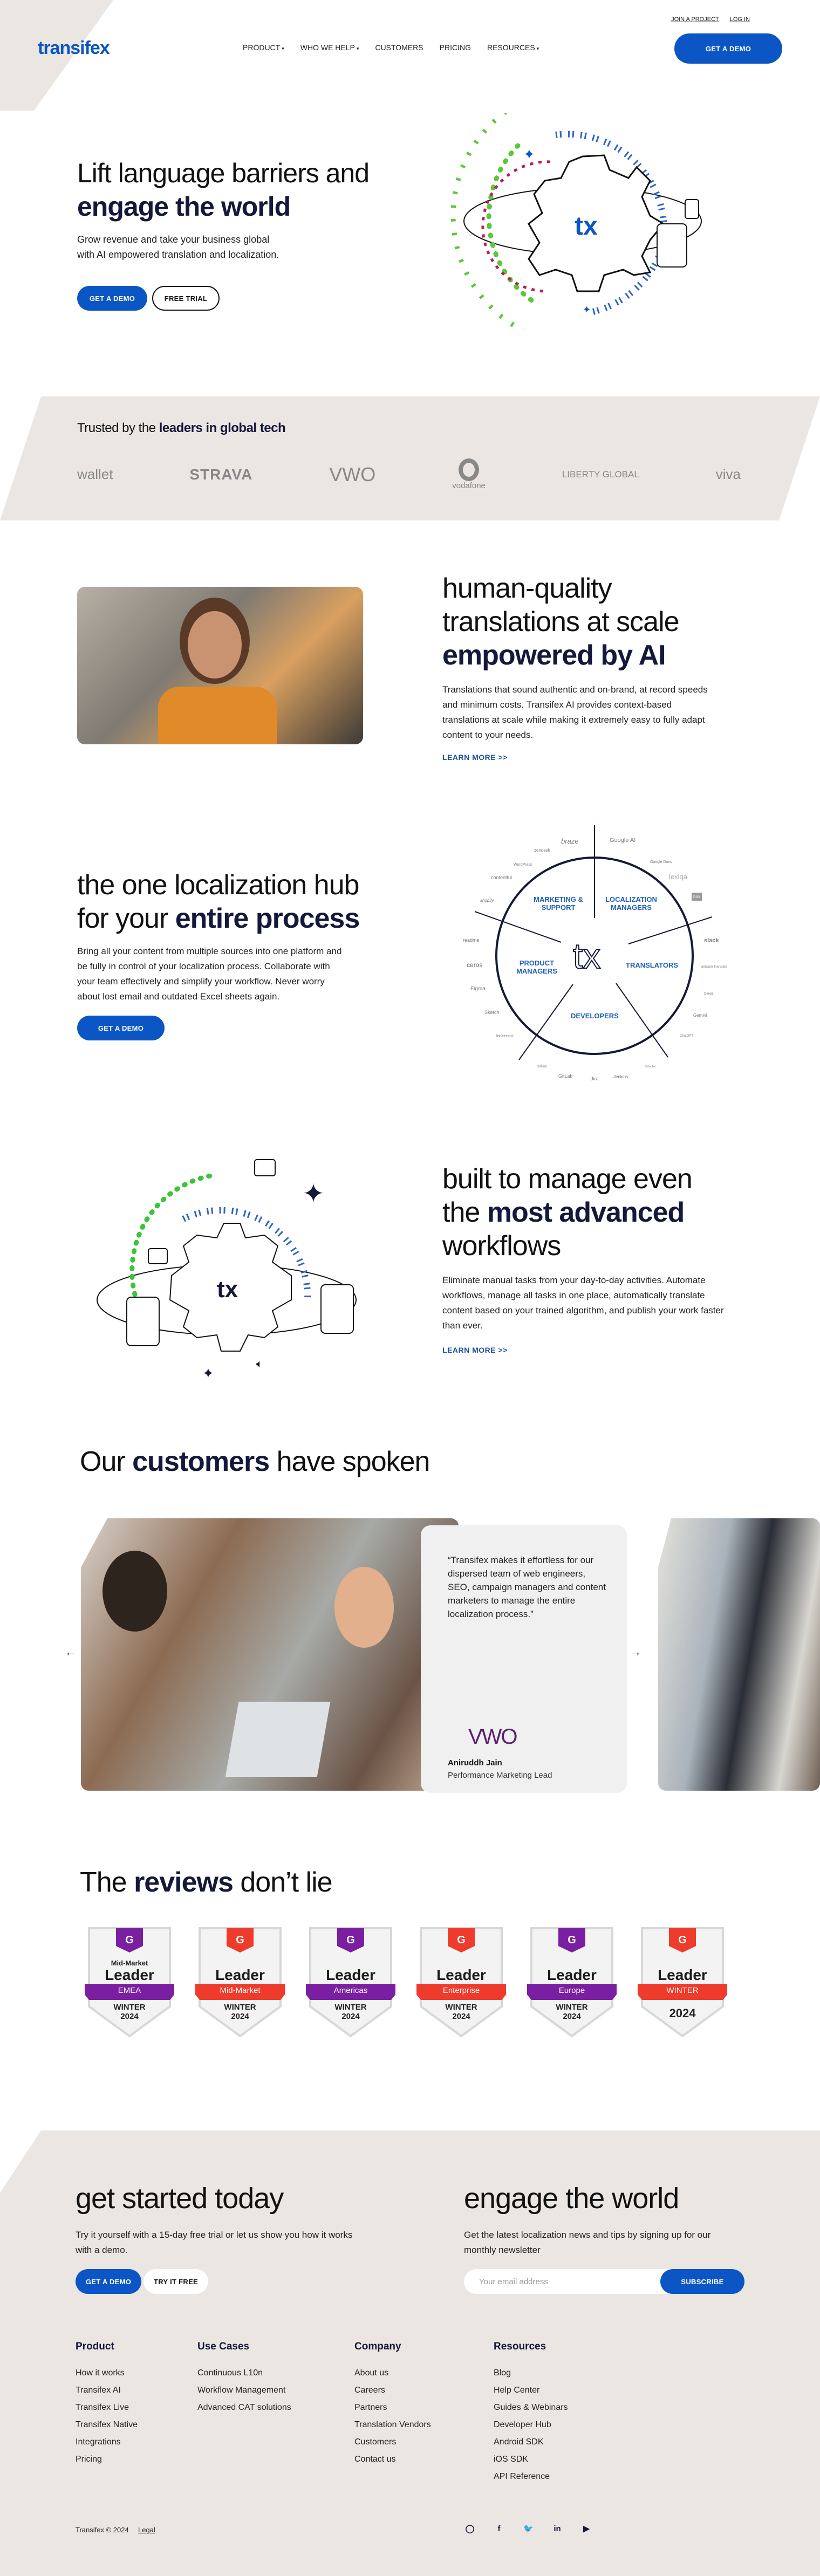 Image resolution: width=820 pixels, height=2576 pixels. What do you see at coordinates (487, 901) in the screenshot?
I see `integration-shopify: shopify` at bounding box center [487, 901].